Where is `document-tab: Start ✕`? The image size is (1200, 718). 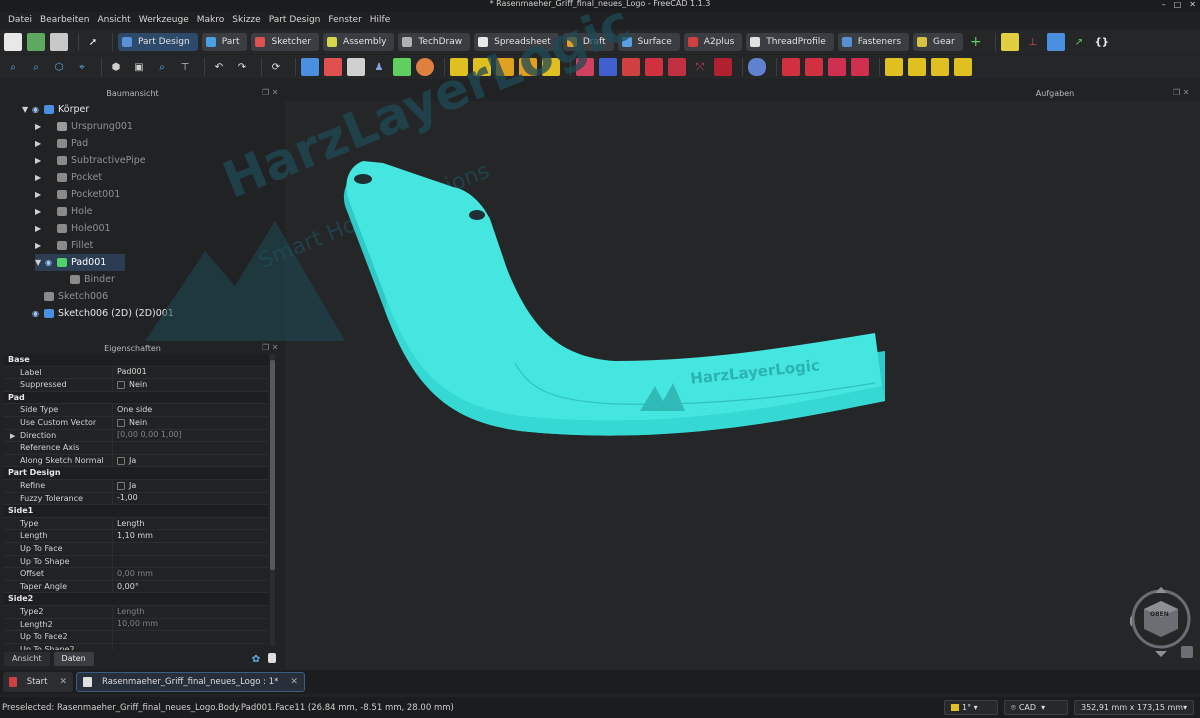 document-tab: Start ✕ is located at coordinates (38, 682).